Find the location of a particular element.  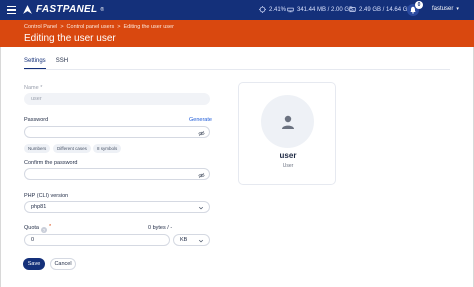

avatar is located at coordinates (287, 121).